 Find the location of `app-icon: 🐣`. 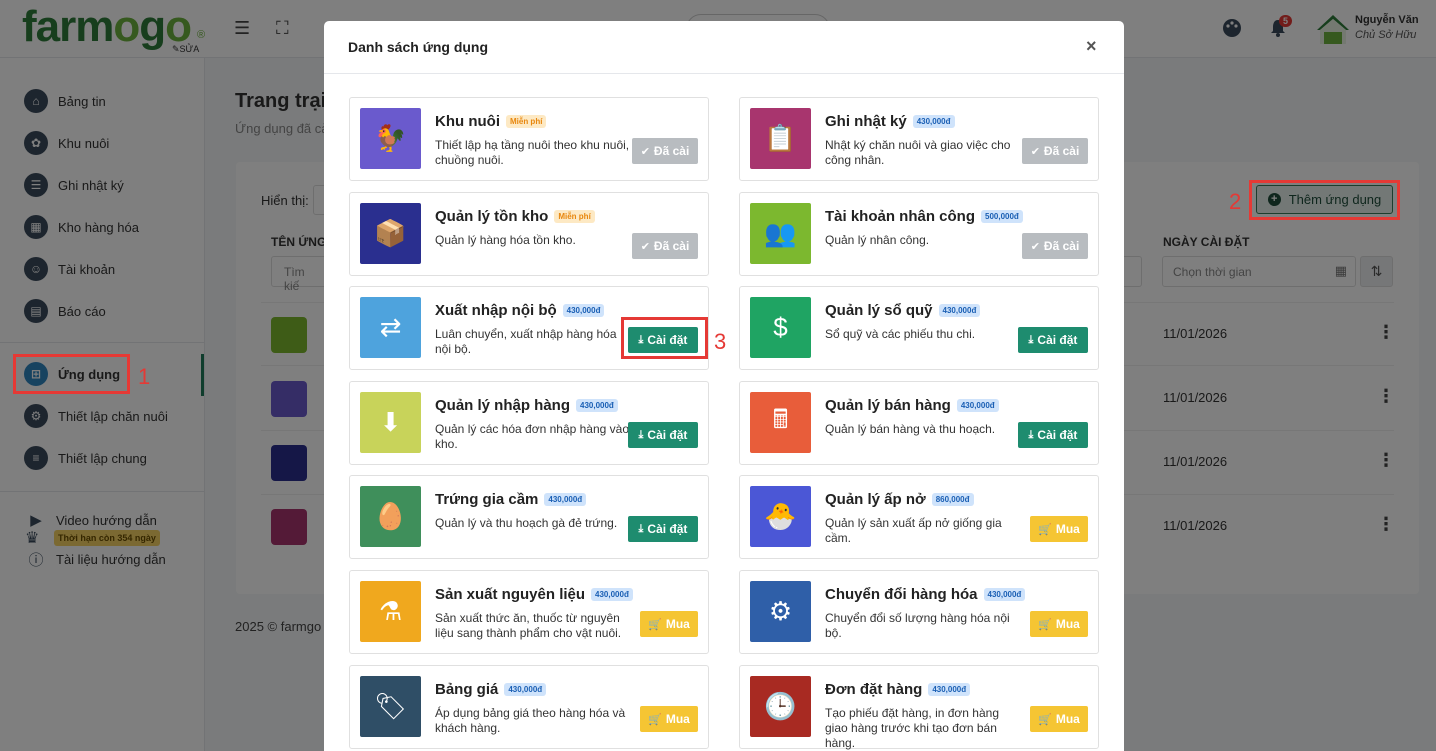

app-icon: 🐣 is located at coordinates (780, 516).